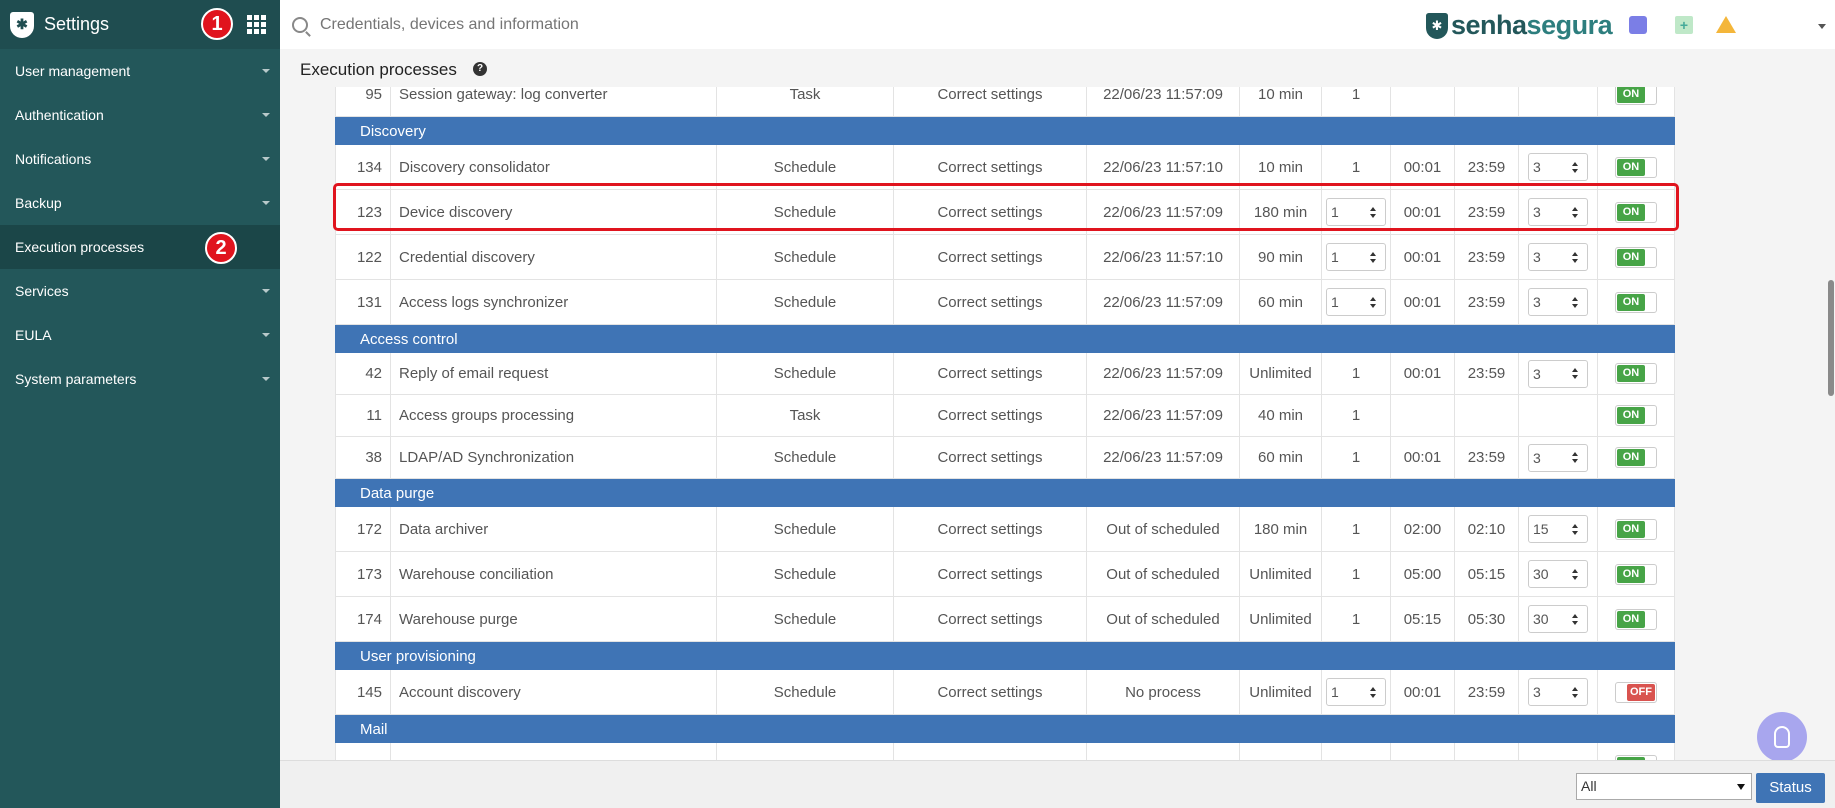 The image size is (1835, 808). I want to click on sidebar-item-eula: EULA, so click(140, 335).